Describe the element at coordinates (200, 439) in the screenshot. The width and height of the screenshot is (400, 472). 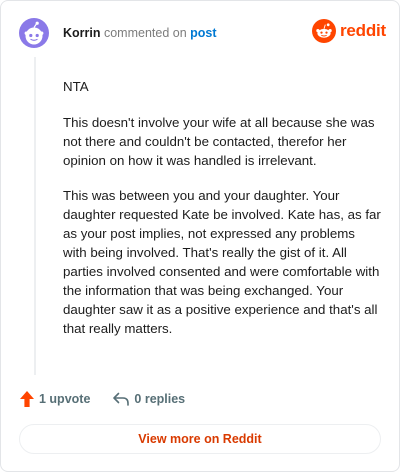
I see `view-more-on-reddit-button: View more on Reddit` at that location.